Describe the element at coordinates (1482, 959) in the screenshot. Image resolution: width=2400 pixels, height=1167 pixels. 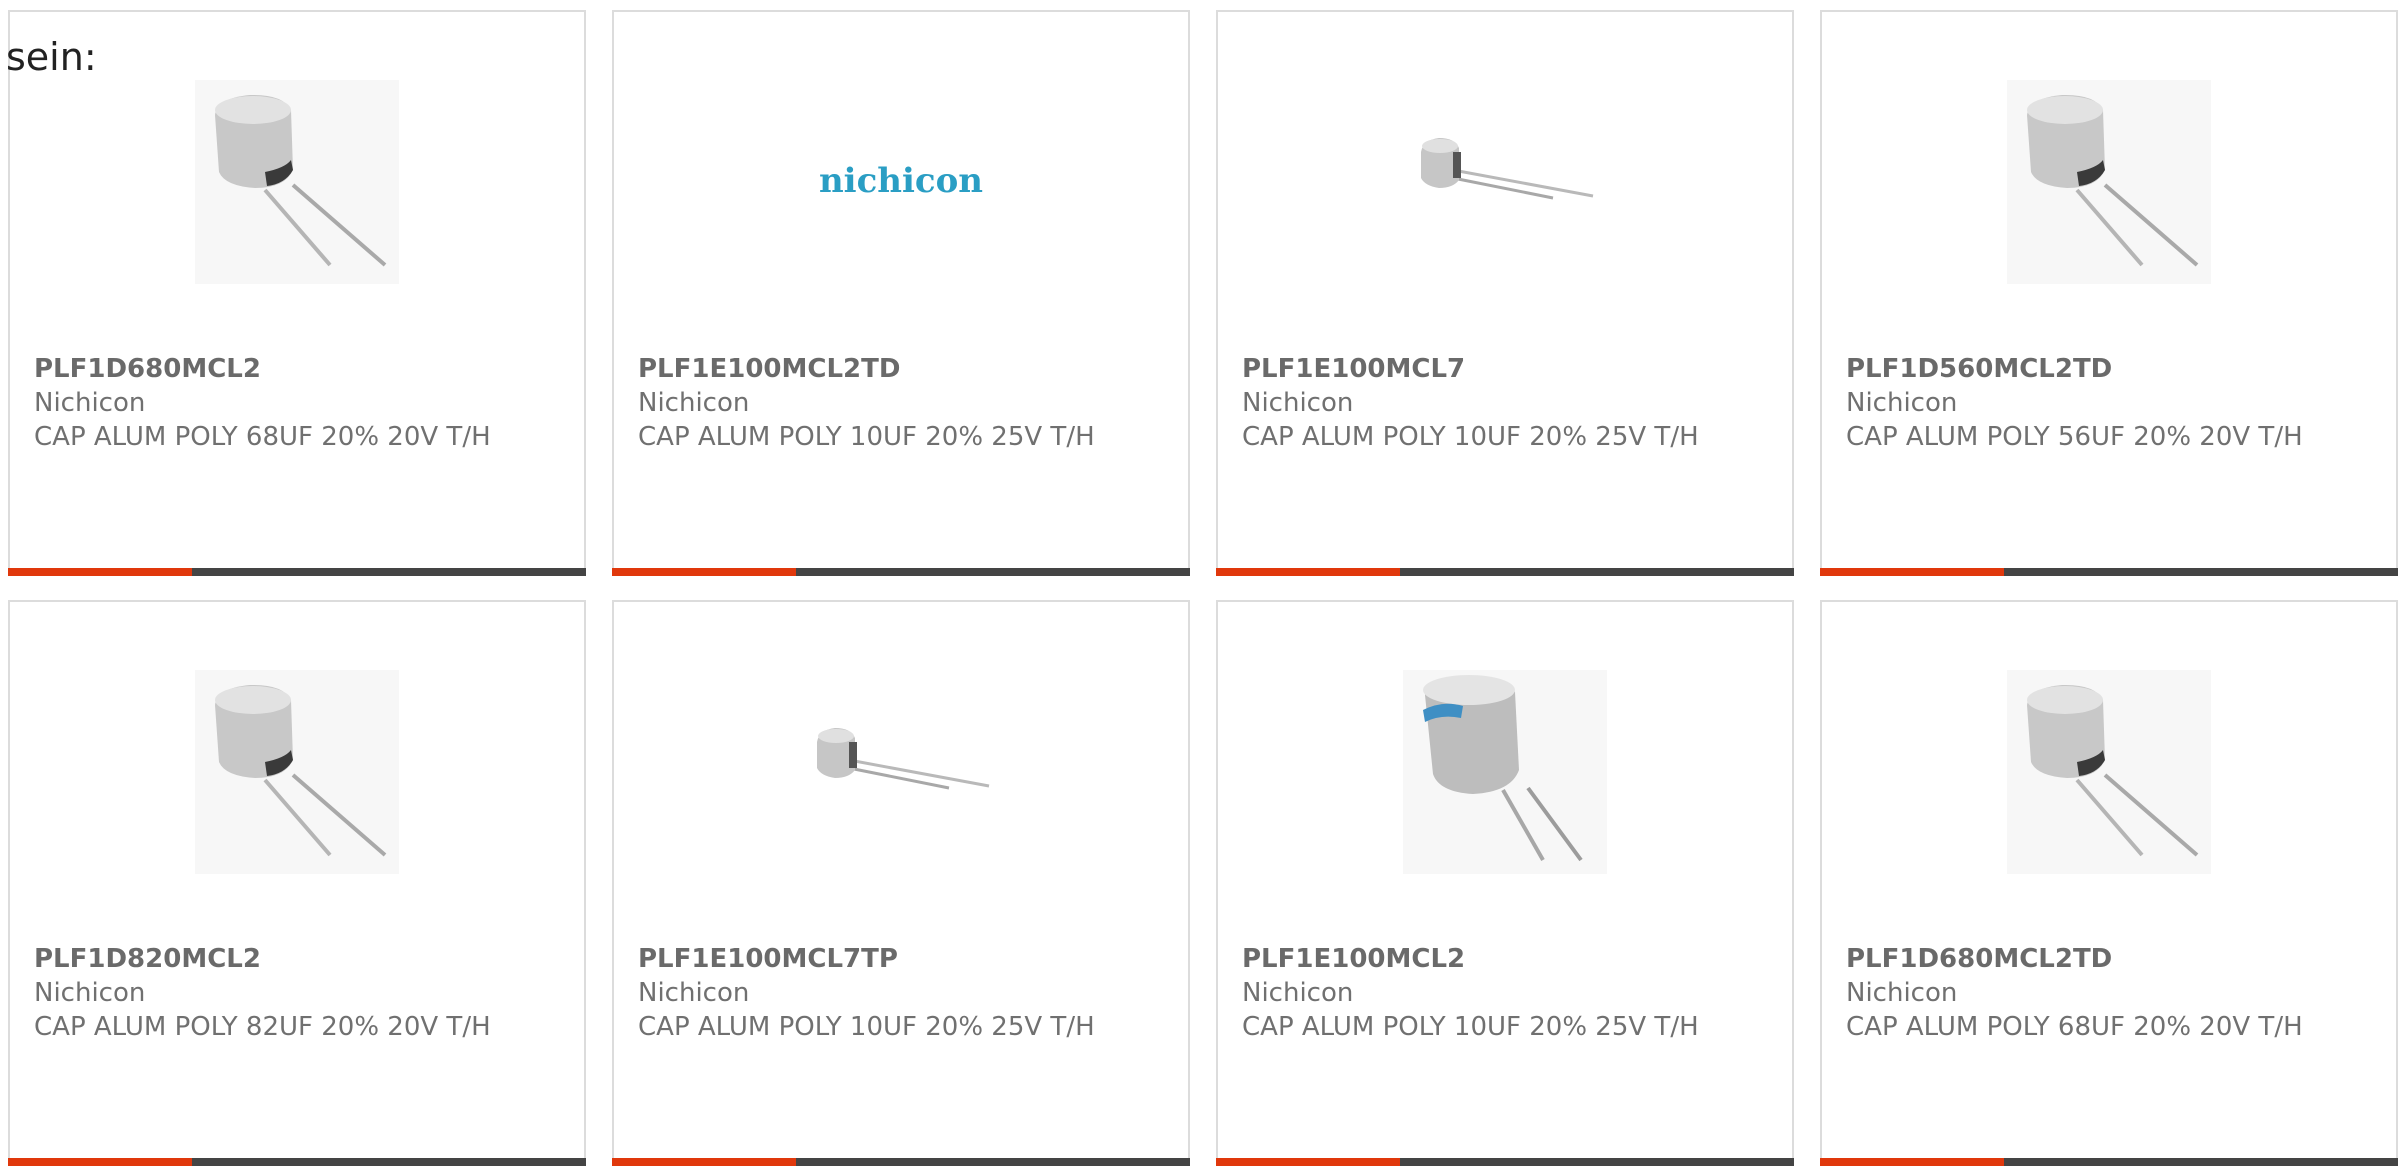
I see `part-number: PLF1E100MCL2` at that location.